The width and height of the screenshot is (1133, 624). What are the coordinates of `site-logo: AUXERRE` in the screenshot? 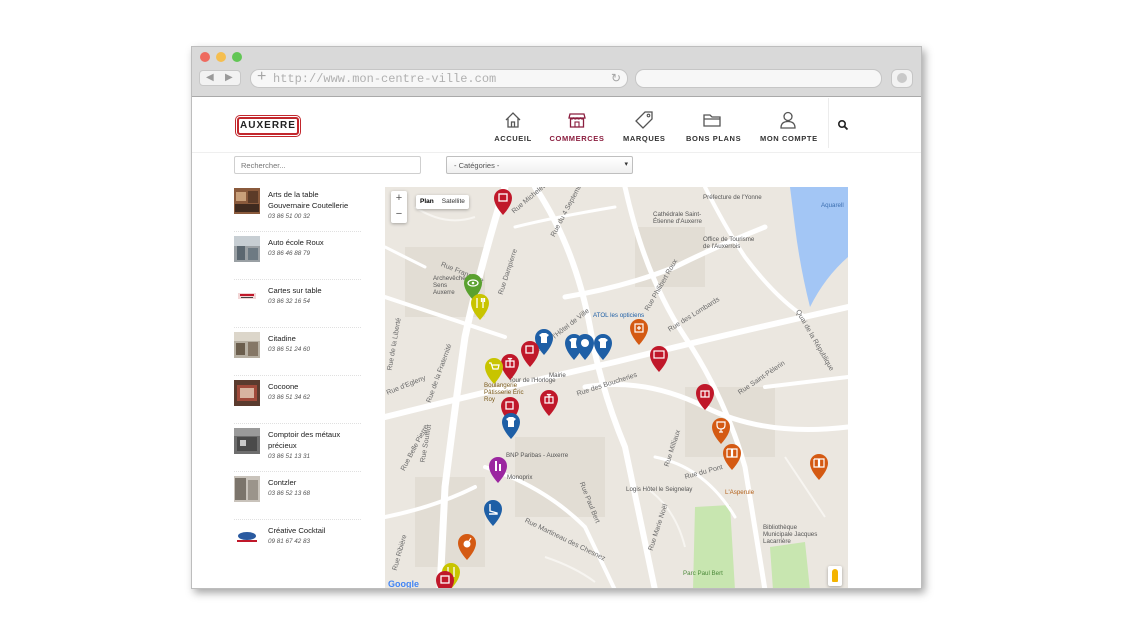 It's located at (268, 126).